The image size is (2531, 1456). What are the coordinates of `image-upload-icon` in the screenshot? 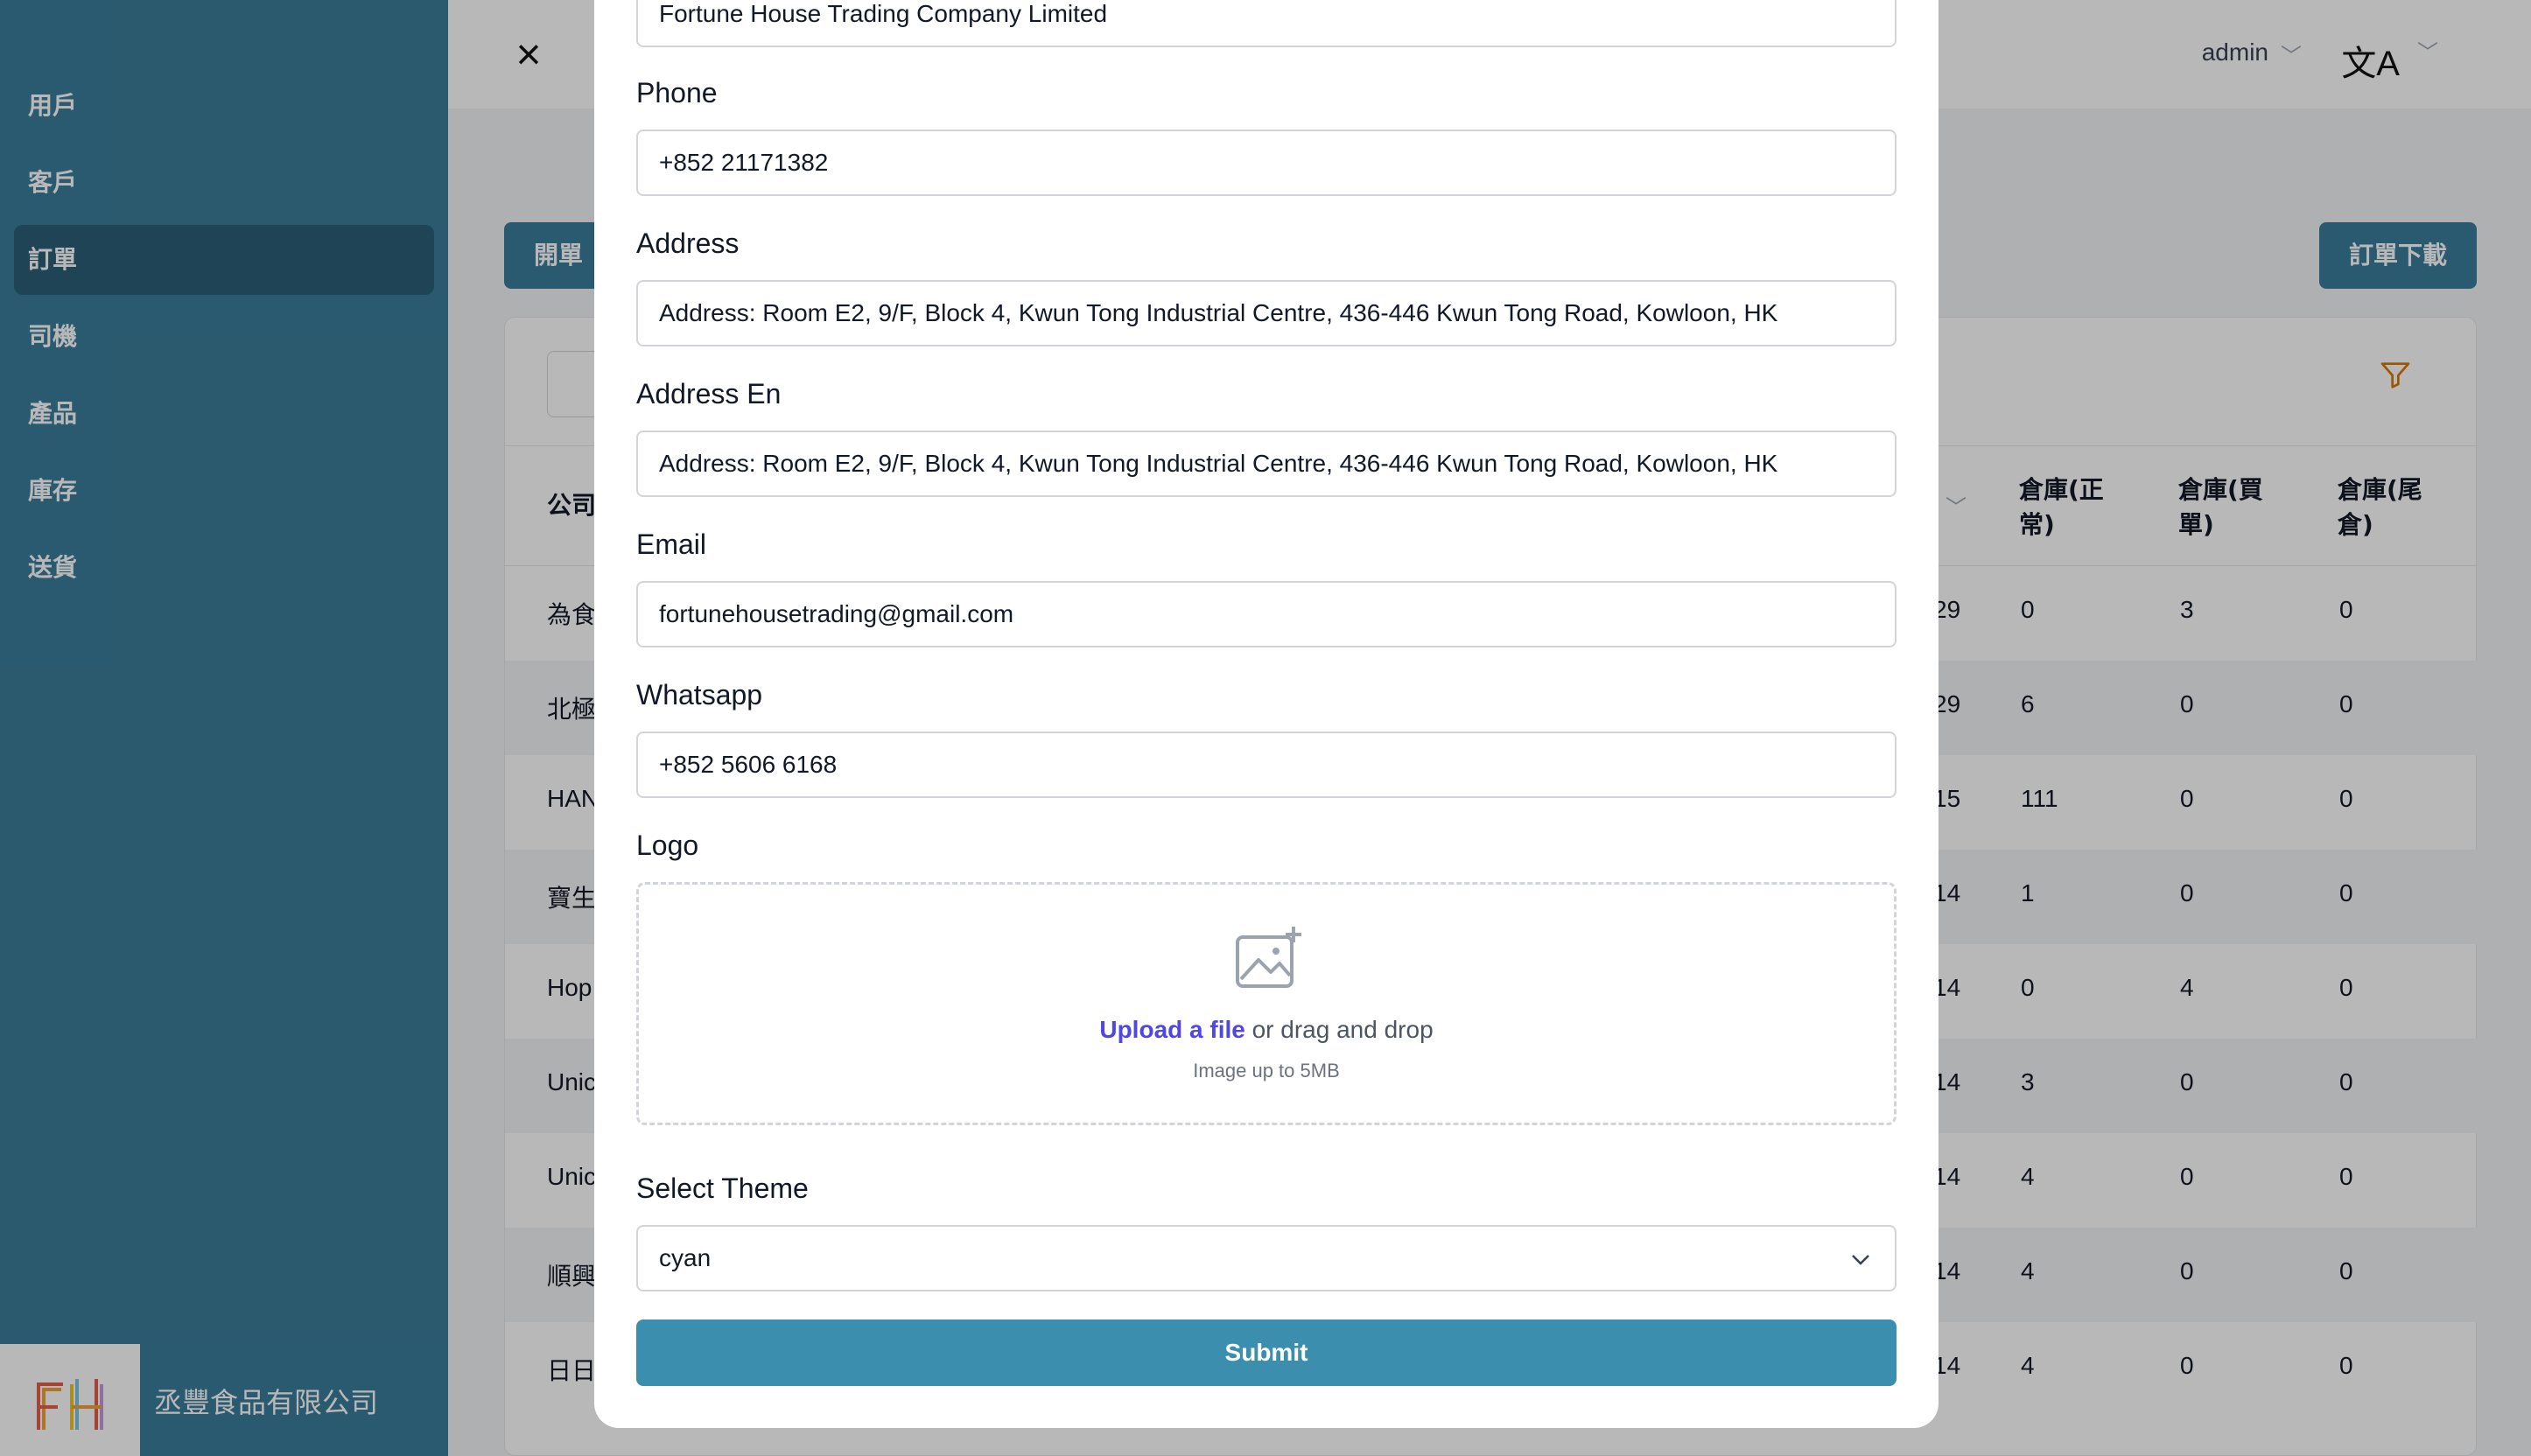 It's located at (1269, 958).